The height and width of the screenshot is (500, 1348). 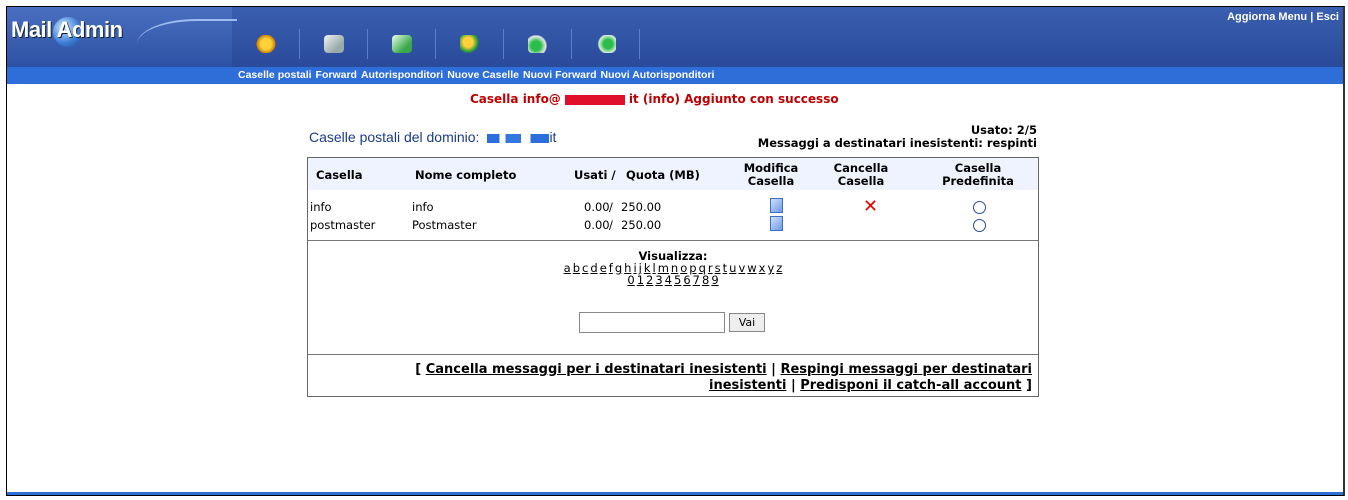 What do you see at coordinates (339, 175) in the screenshot?
I see `column-header-mailbox: Casella` at bounding box center [339, 175].